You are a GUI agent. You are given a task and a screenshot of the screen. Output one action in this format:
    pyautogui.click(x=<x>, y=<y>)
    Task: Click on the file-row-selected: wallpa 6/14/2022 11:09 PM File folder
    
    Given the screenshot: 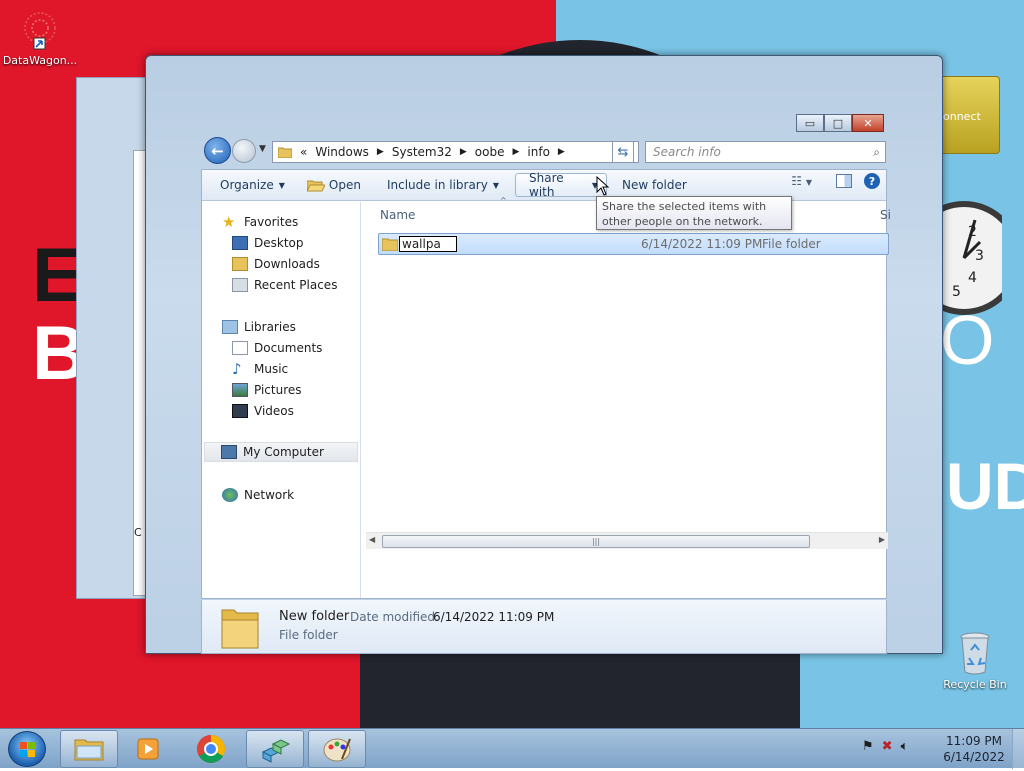 What is the action you would take?
    pyautogui.click(x=633, y=244)
    